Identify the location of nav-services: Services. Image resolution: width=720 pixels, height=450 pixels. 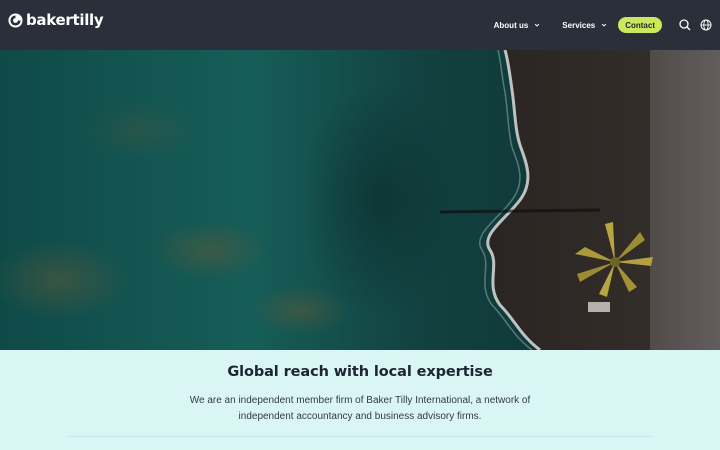
(584, 25).